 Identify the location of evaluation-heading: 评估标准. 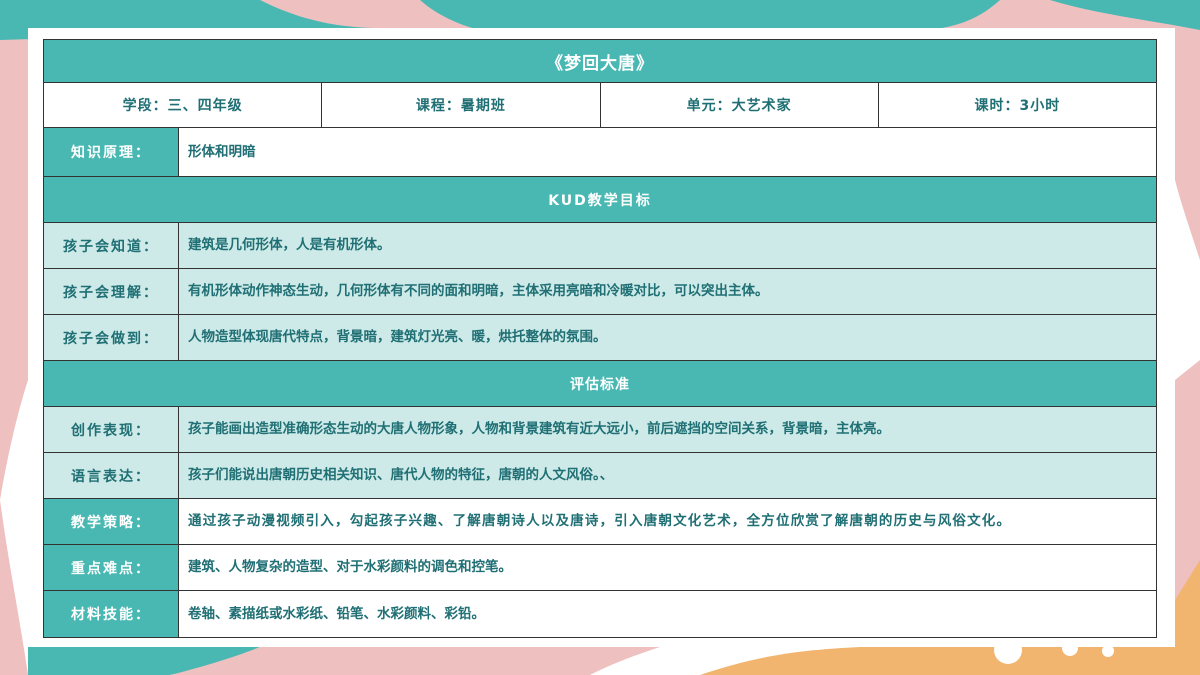
(600, 384).